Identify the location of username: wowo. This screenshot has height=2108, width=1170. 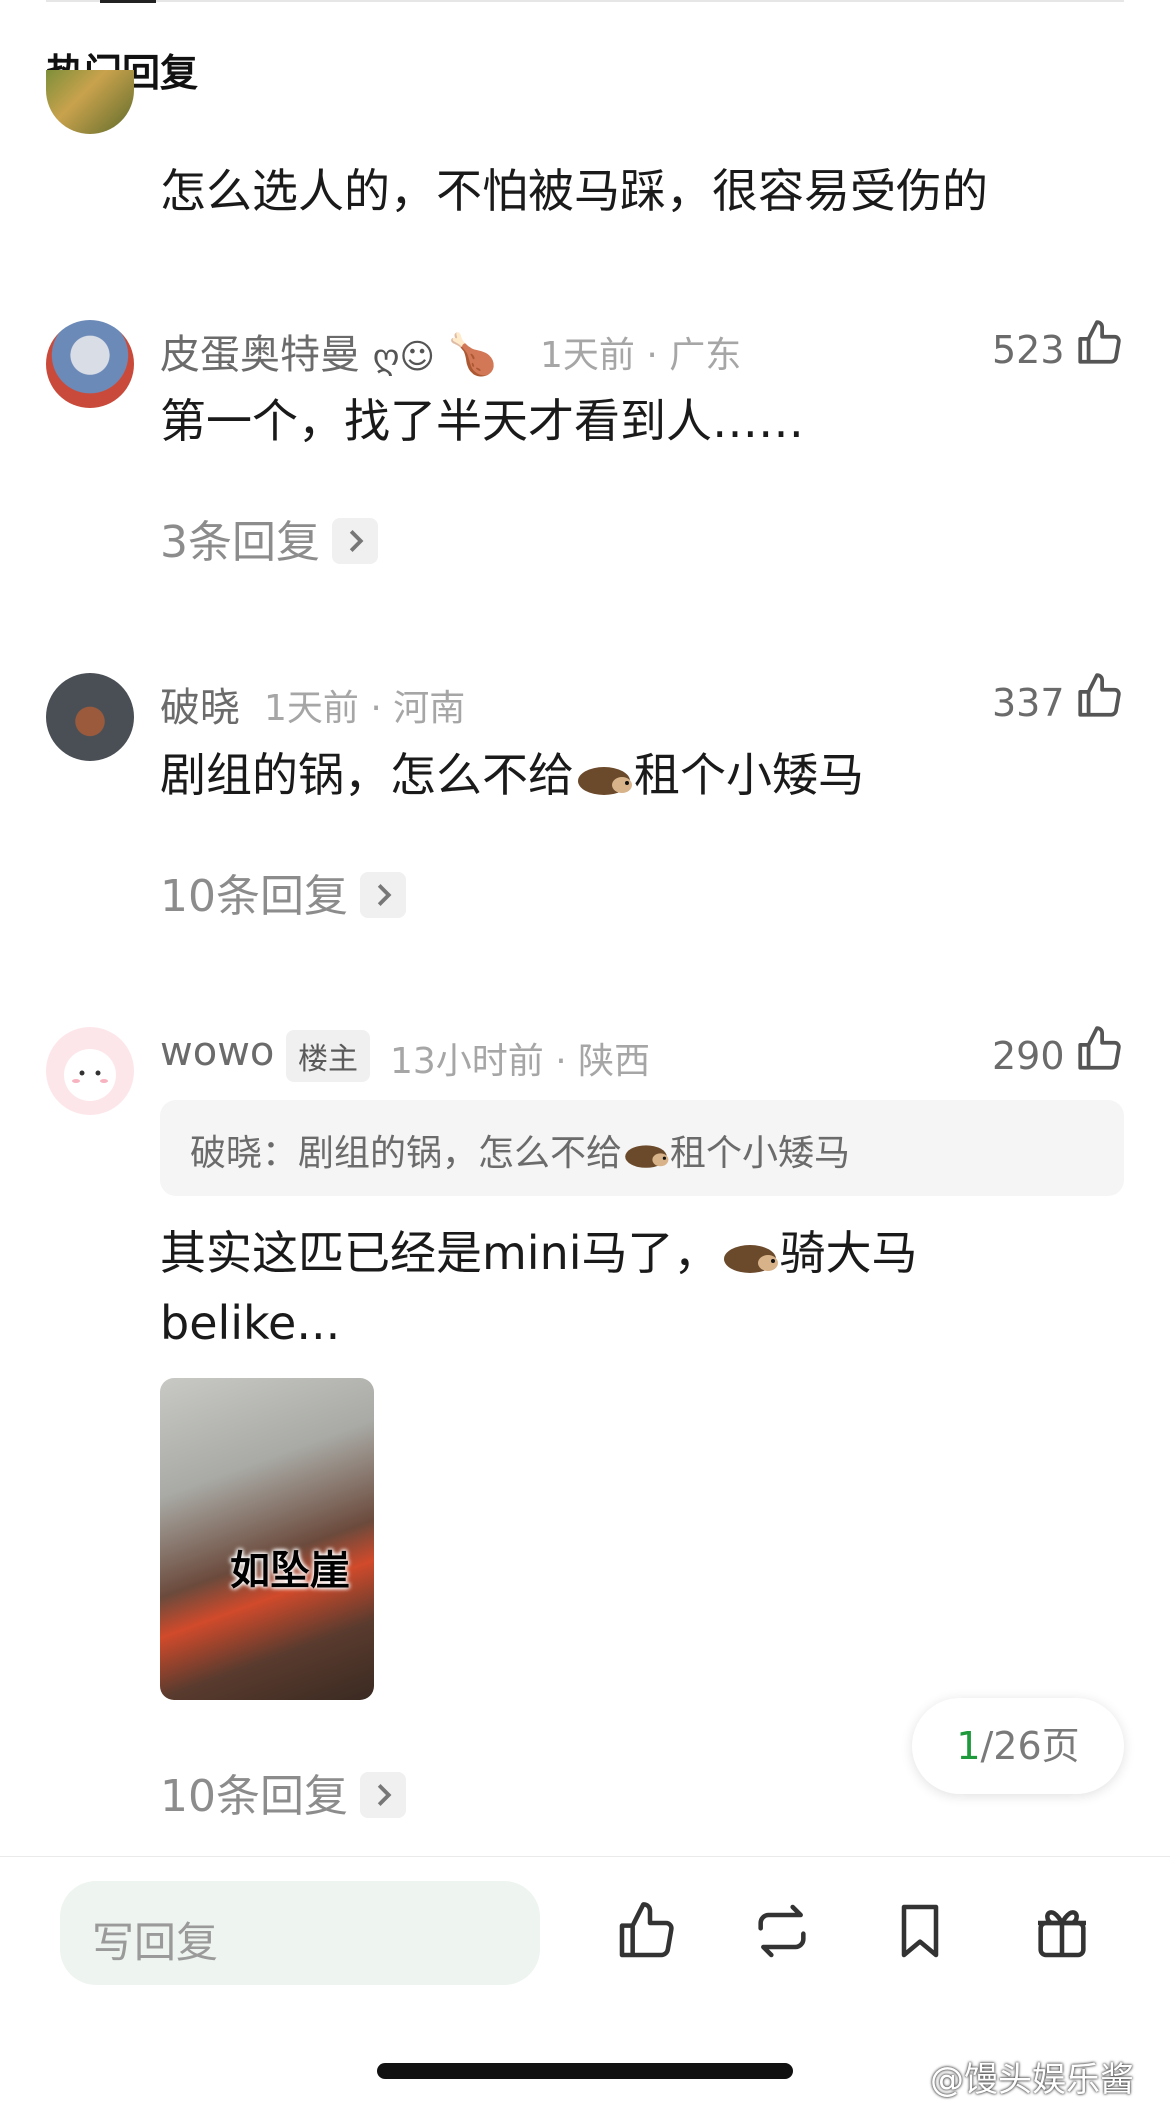
(217, 1052).